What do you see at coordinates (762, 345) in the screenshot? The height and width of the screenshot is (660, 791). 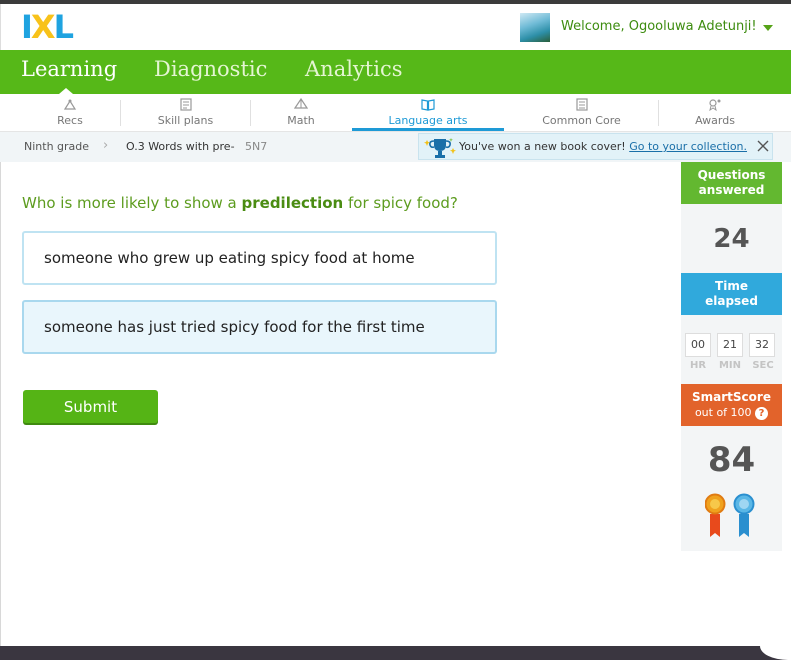 I see `time-seconds: 32` at bounding box center [762, 345].